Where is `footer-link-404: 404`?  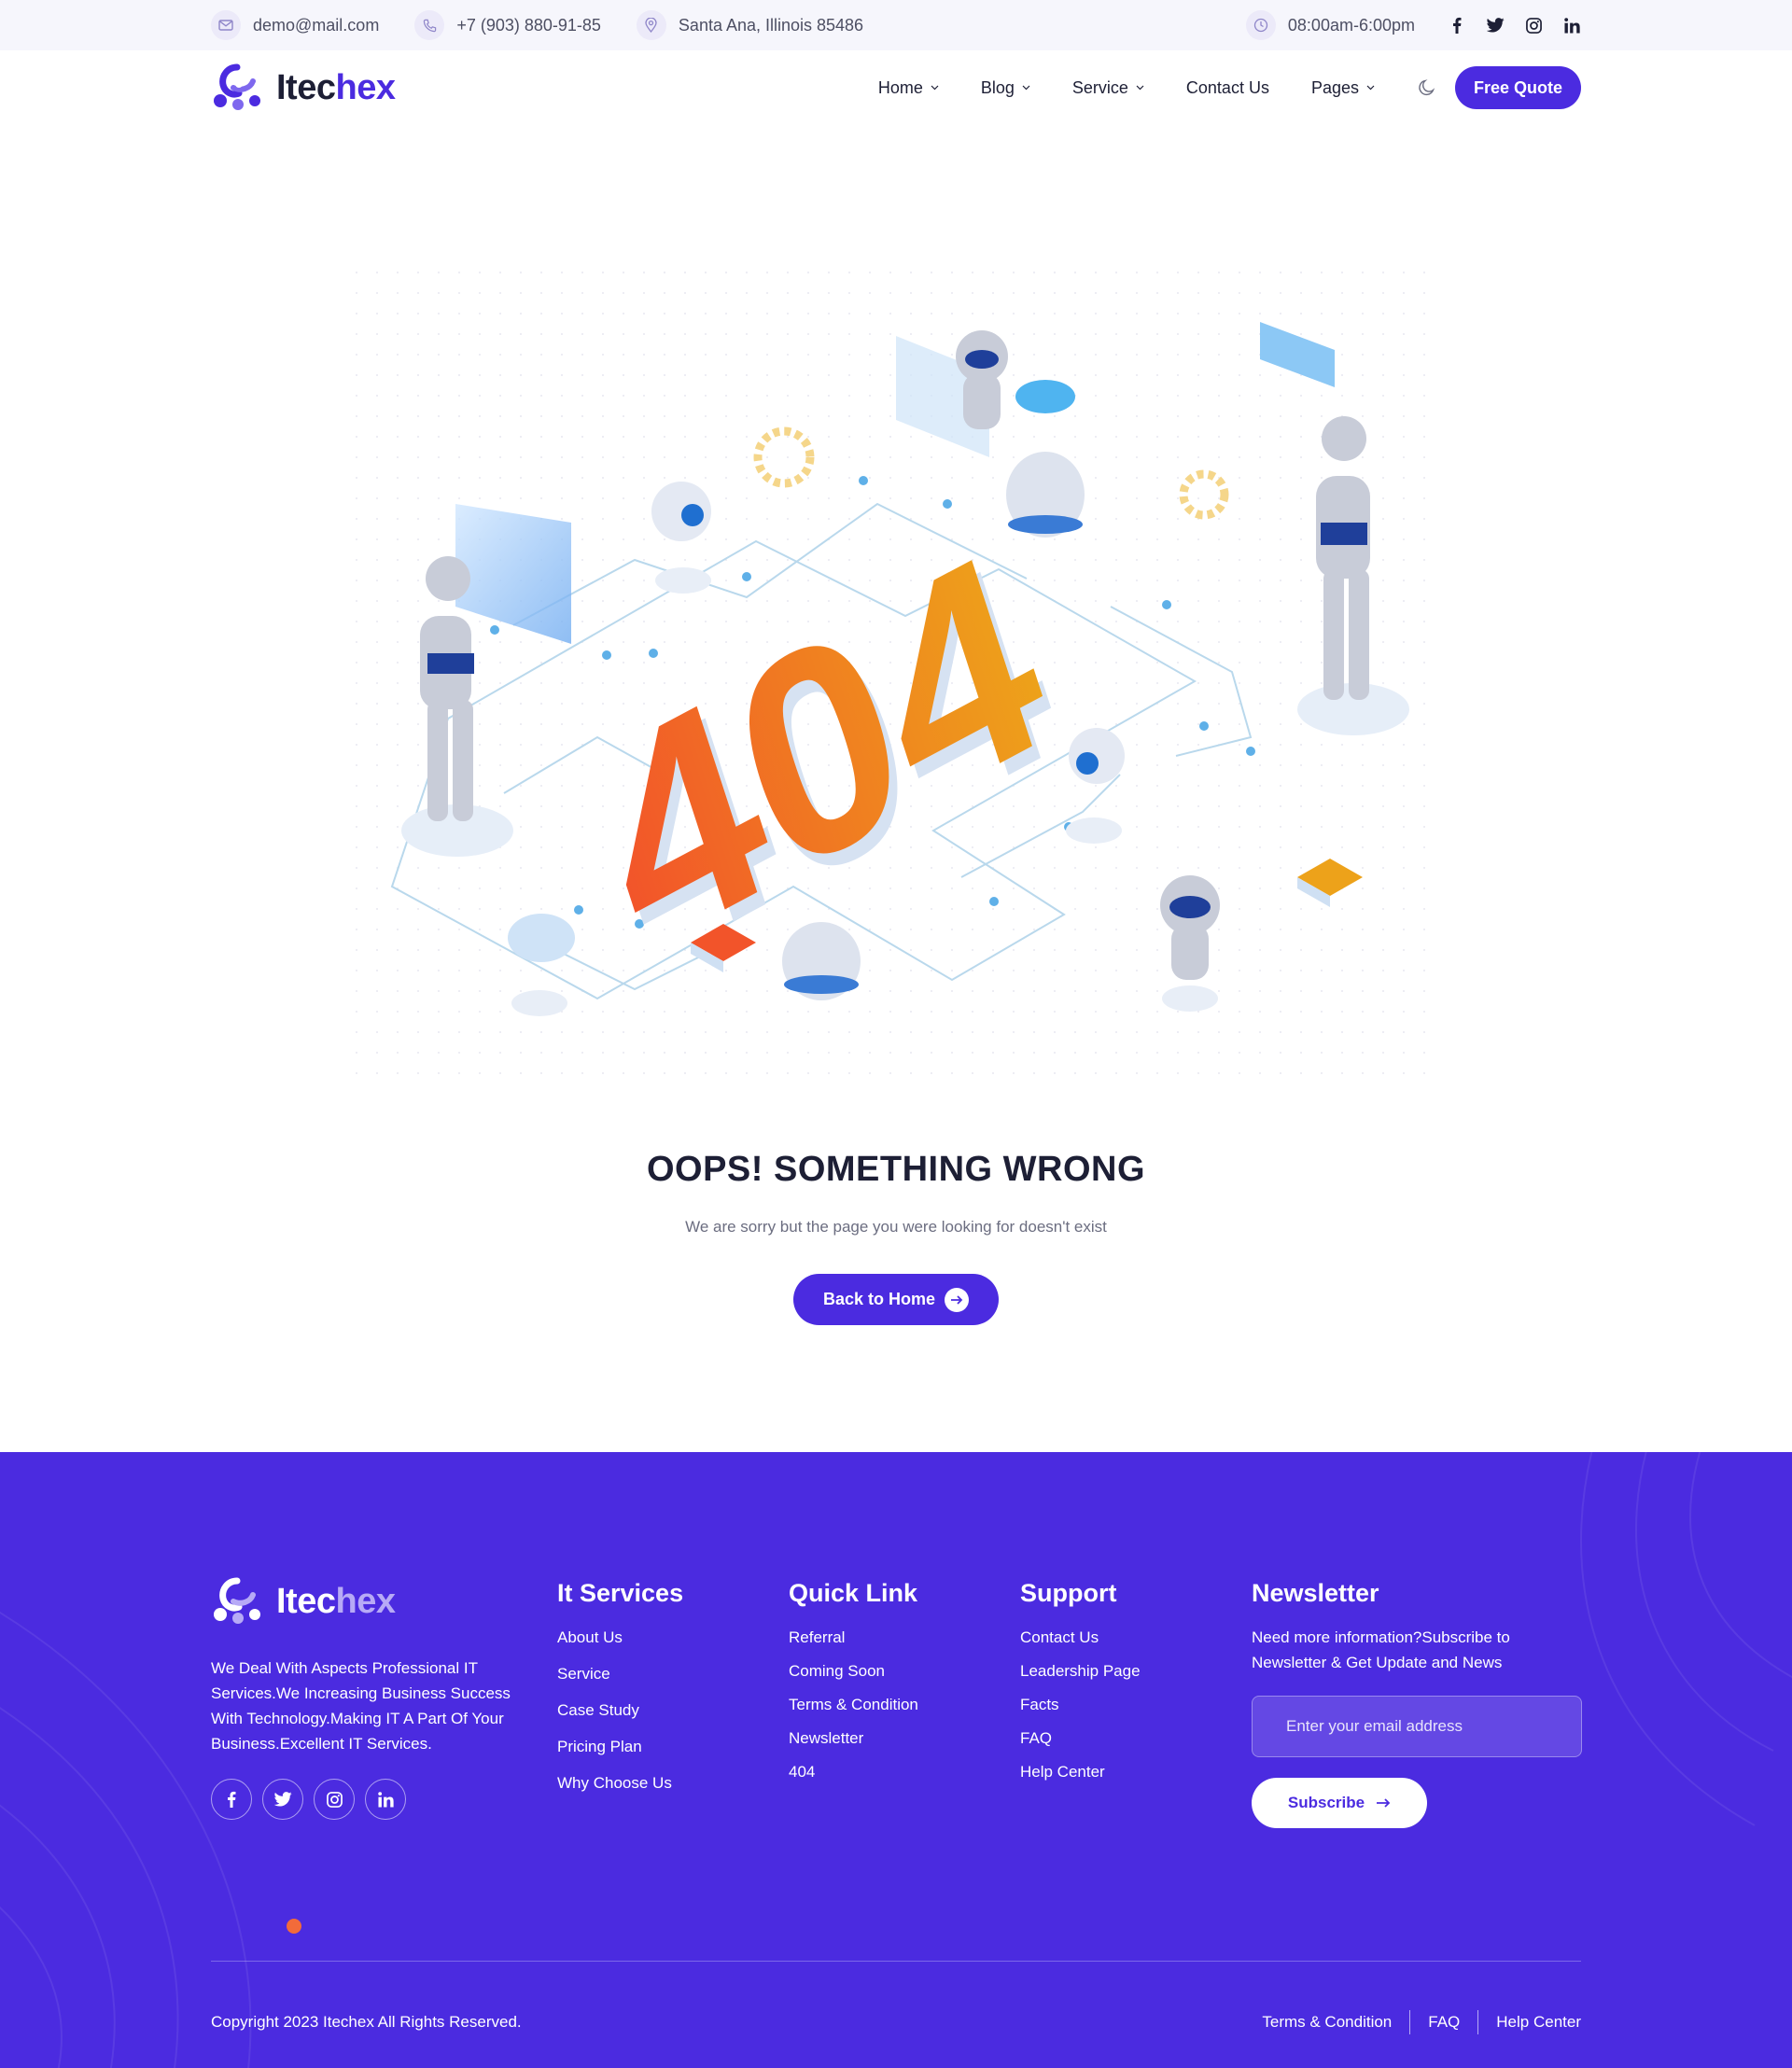
footer-link-404: 404 is located at coordinates (853, 1772).